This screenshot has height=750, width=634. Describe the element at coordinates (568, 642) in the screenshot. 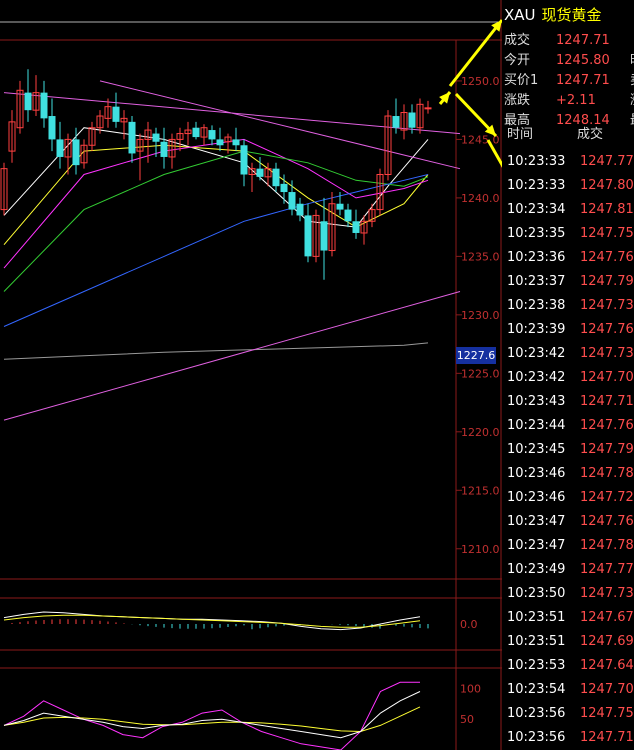

I see `tick-row: 10:23:51 1247.69` at that location.